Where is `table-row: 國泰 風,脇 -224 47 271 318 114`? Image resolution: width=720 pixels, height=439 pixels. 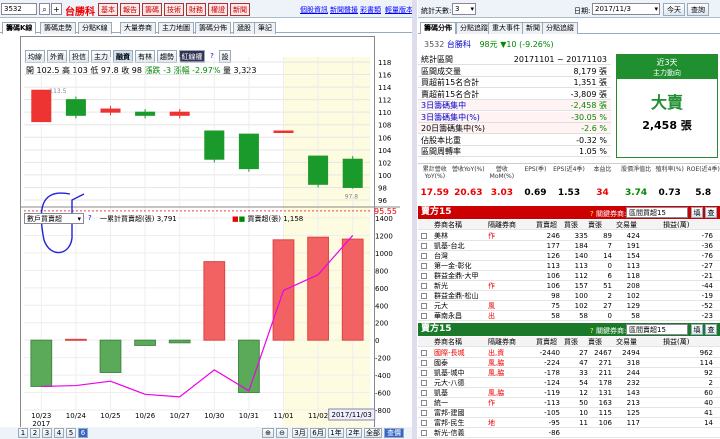
table-row: 國泰 風,脇 -224 47 271 318 114 is located at coordinates (569, 363).